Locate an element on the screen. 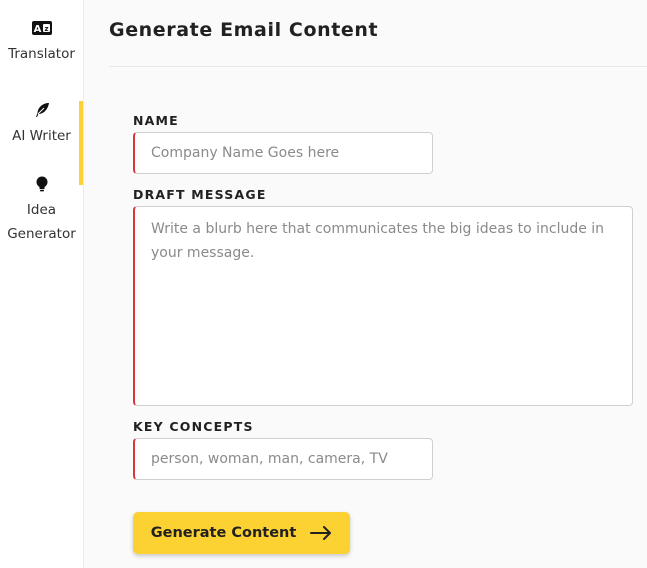 This screenshot has height=568, width=647. generate-content-button: Generate Content is located at coordinates (241, 533).